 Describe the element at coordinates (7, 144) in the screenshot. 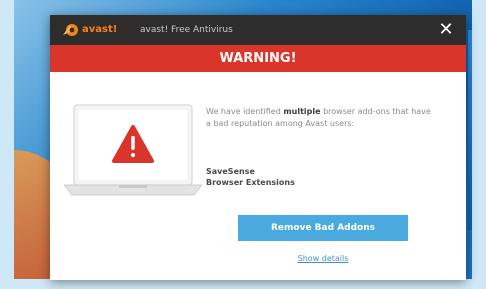

I see `screen-frame-left` at that location.